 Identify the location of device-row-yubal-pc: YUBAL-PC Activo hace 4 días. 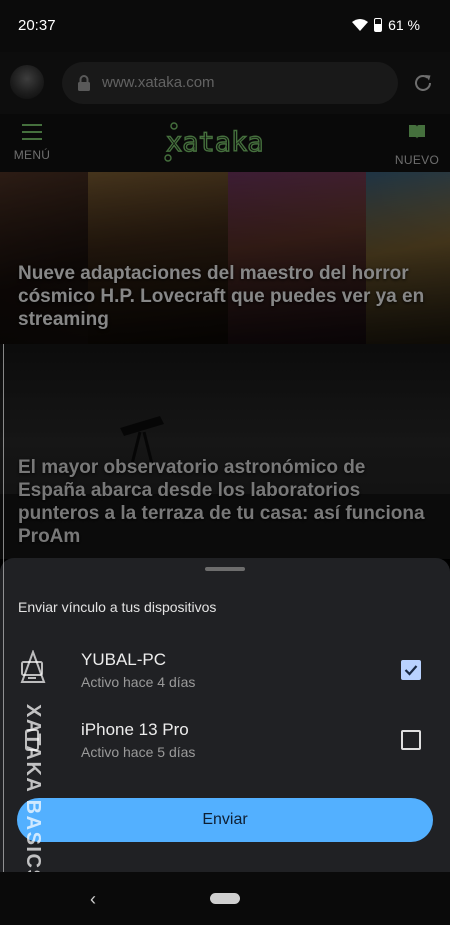
(225, 670).